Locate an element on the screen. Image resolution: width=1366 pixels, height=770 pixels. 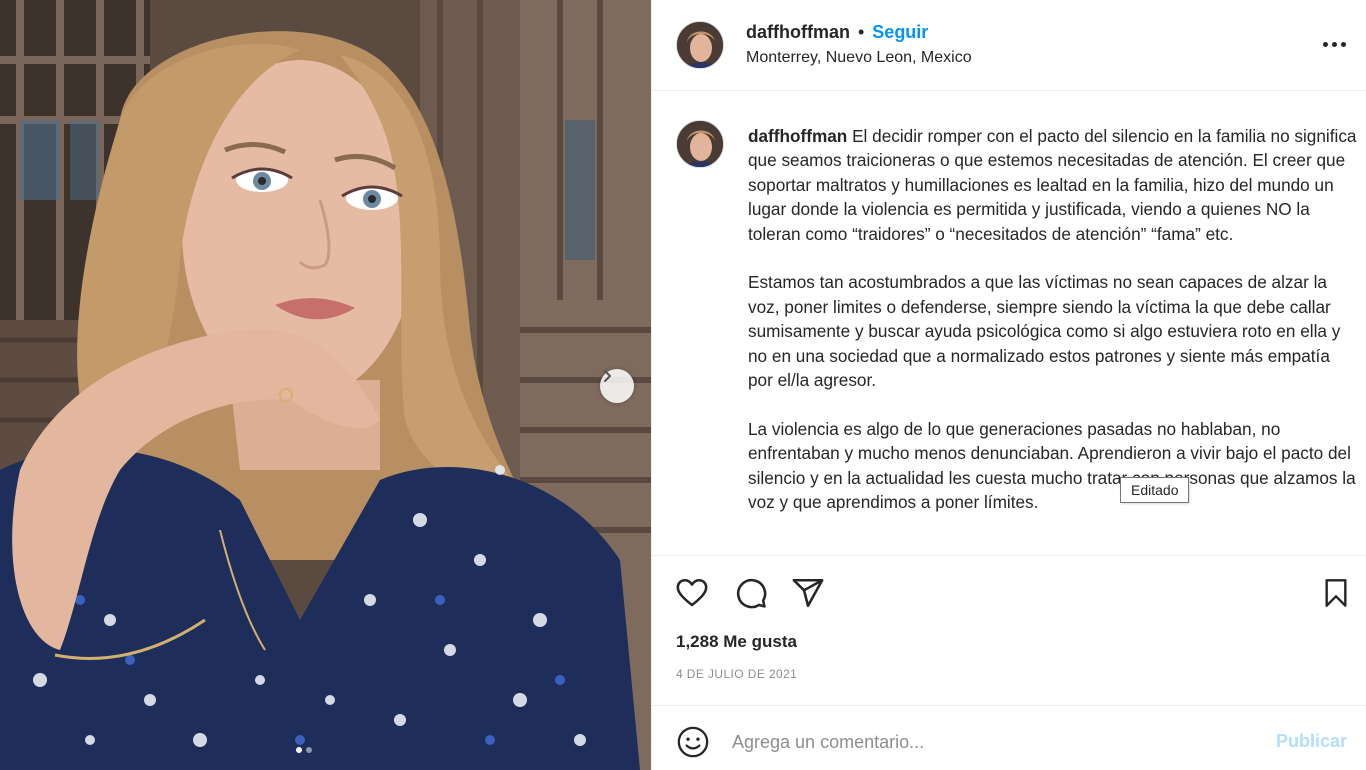
carousel-indicator is located at coordinates (304, 750).